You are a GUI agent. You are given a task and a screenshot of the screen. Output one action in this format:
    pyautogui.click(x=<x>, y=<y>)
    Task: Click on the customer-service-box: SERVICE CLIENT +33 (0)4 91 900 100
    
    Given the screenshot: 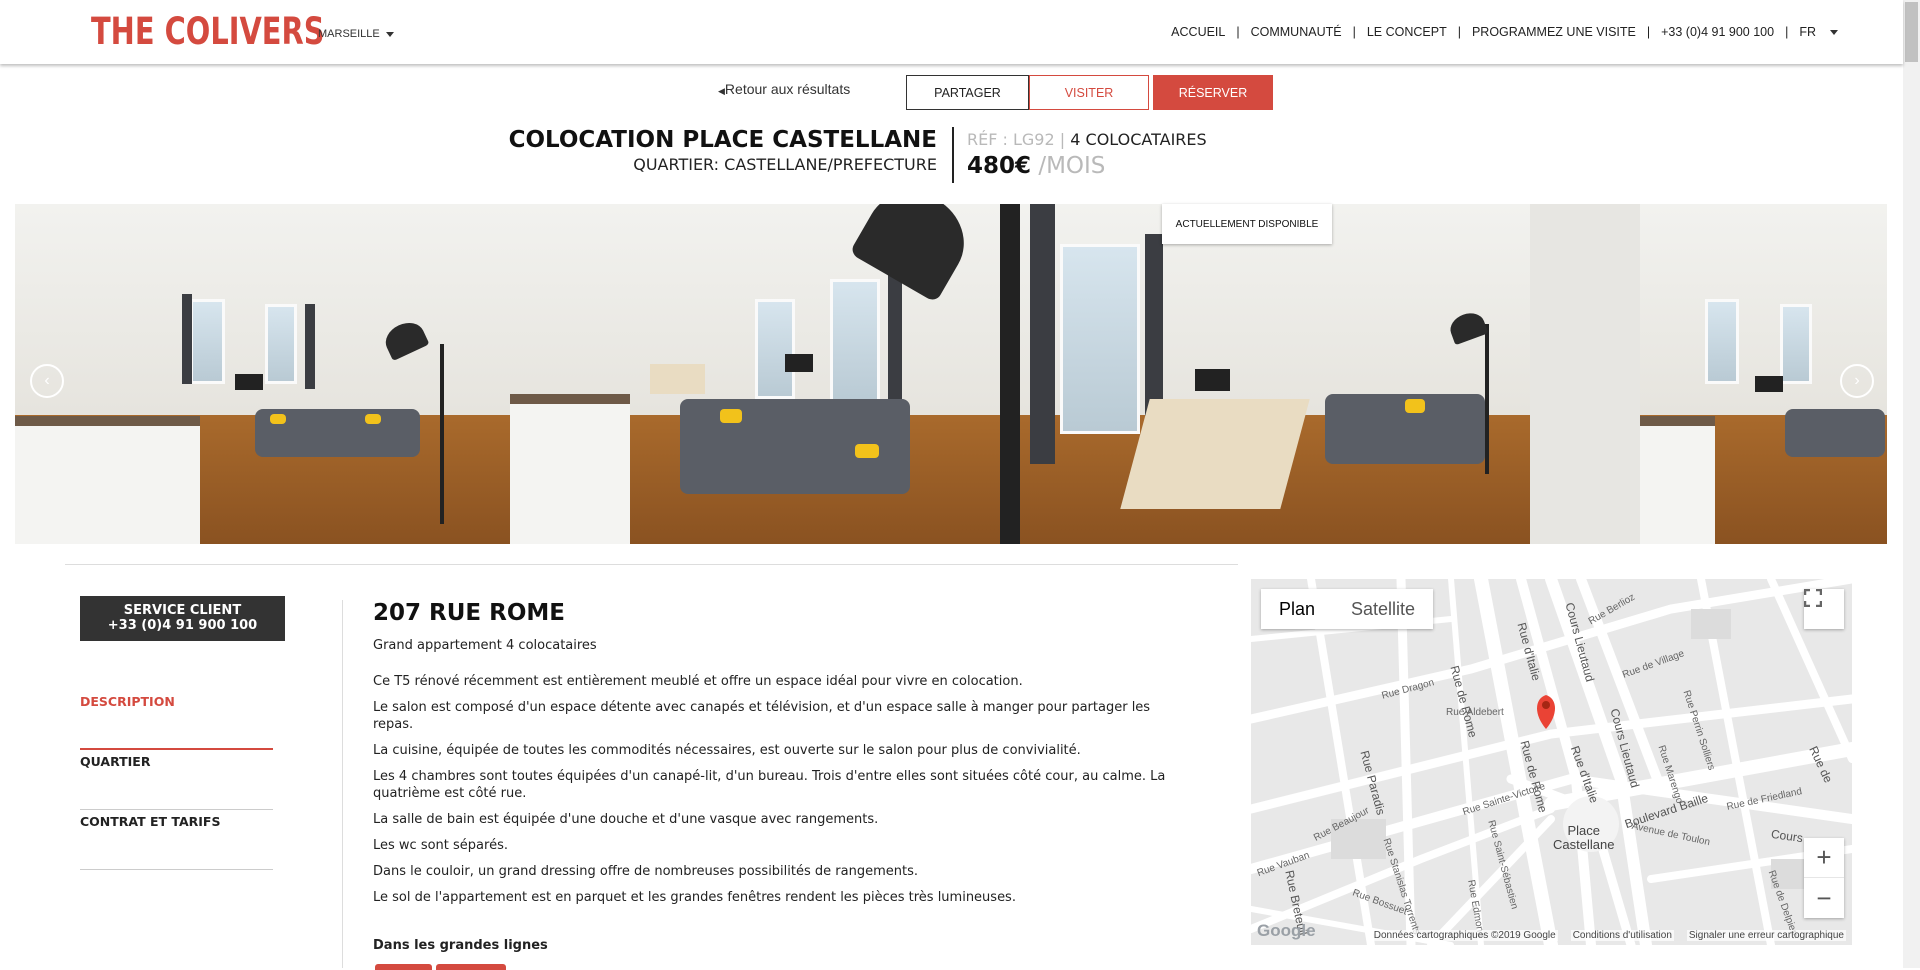 What is the action you would take?
    pyautogui.click(x=182, y=618)
    